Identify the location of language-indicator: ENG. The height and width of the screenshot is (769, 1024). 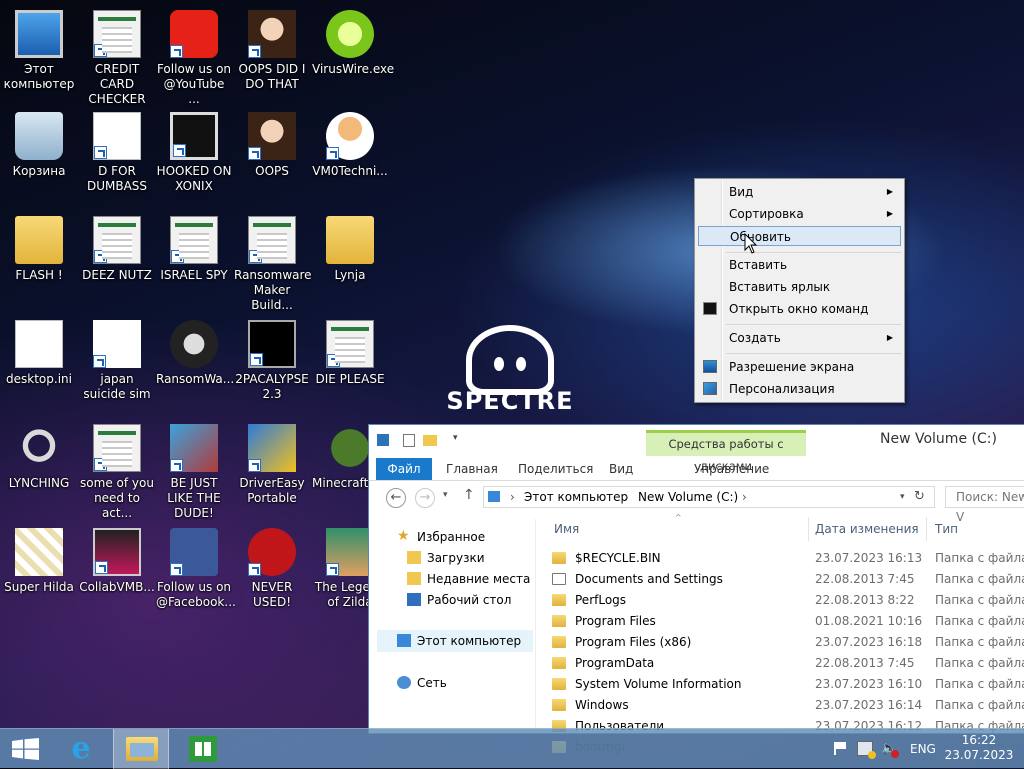
(923, 749).